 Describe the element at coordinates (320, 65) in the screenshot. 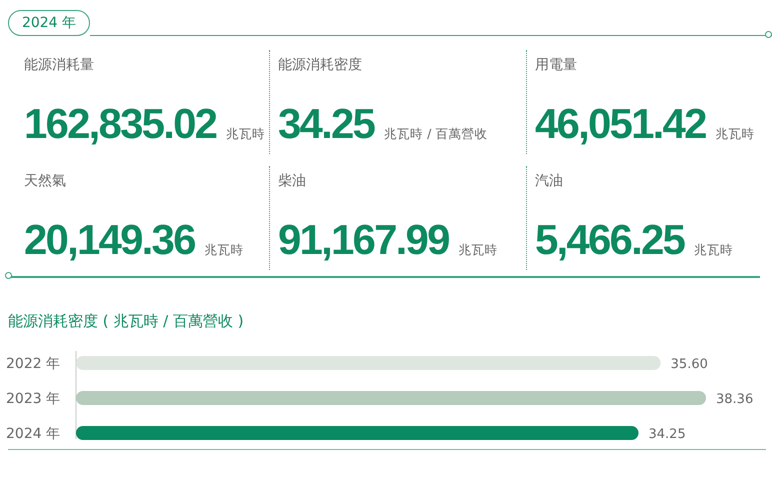

I see `metric-label: 能源消耗密度` at that location.